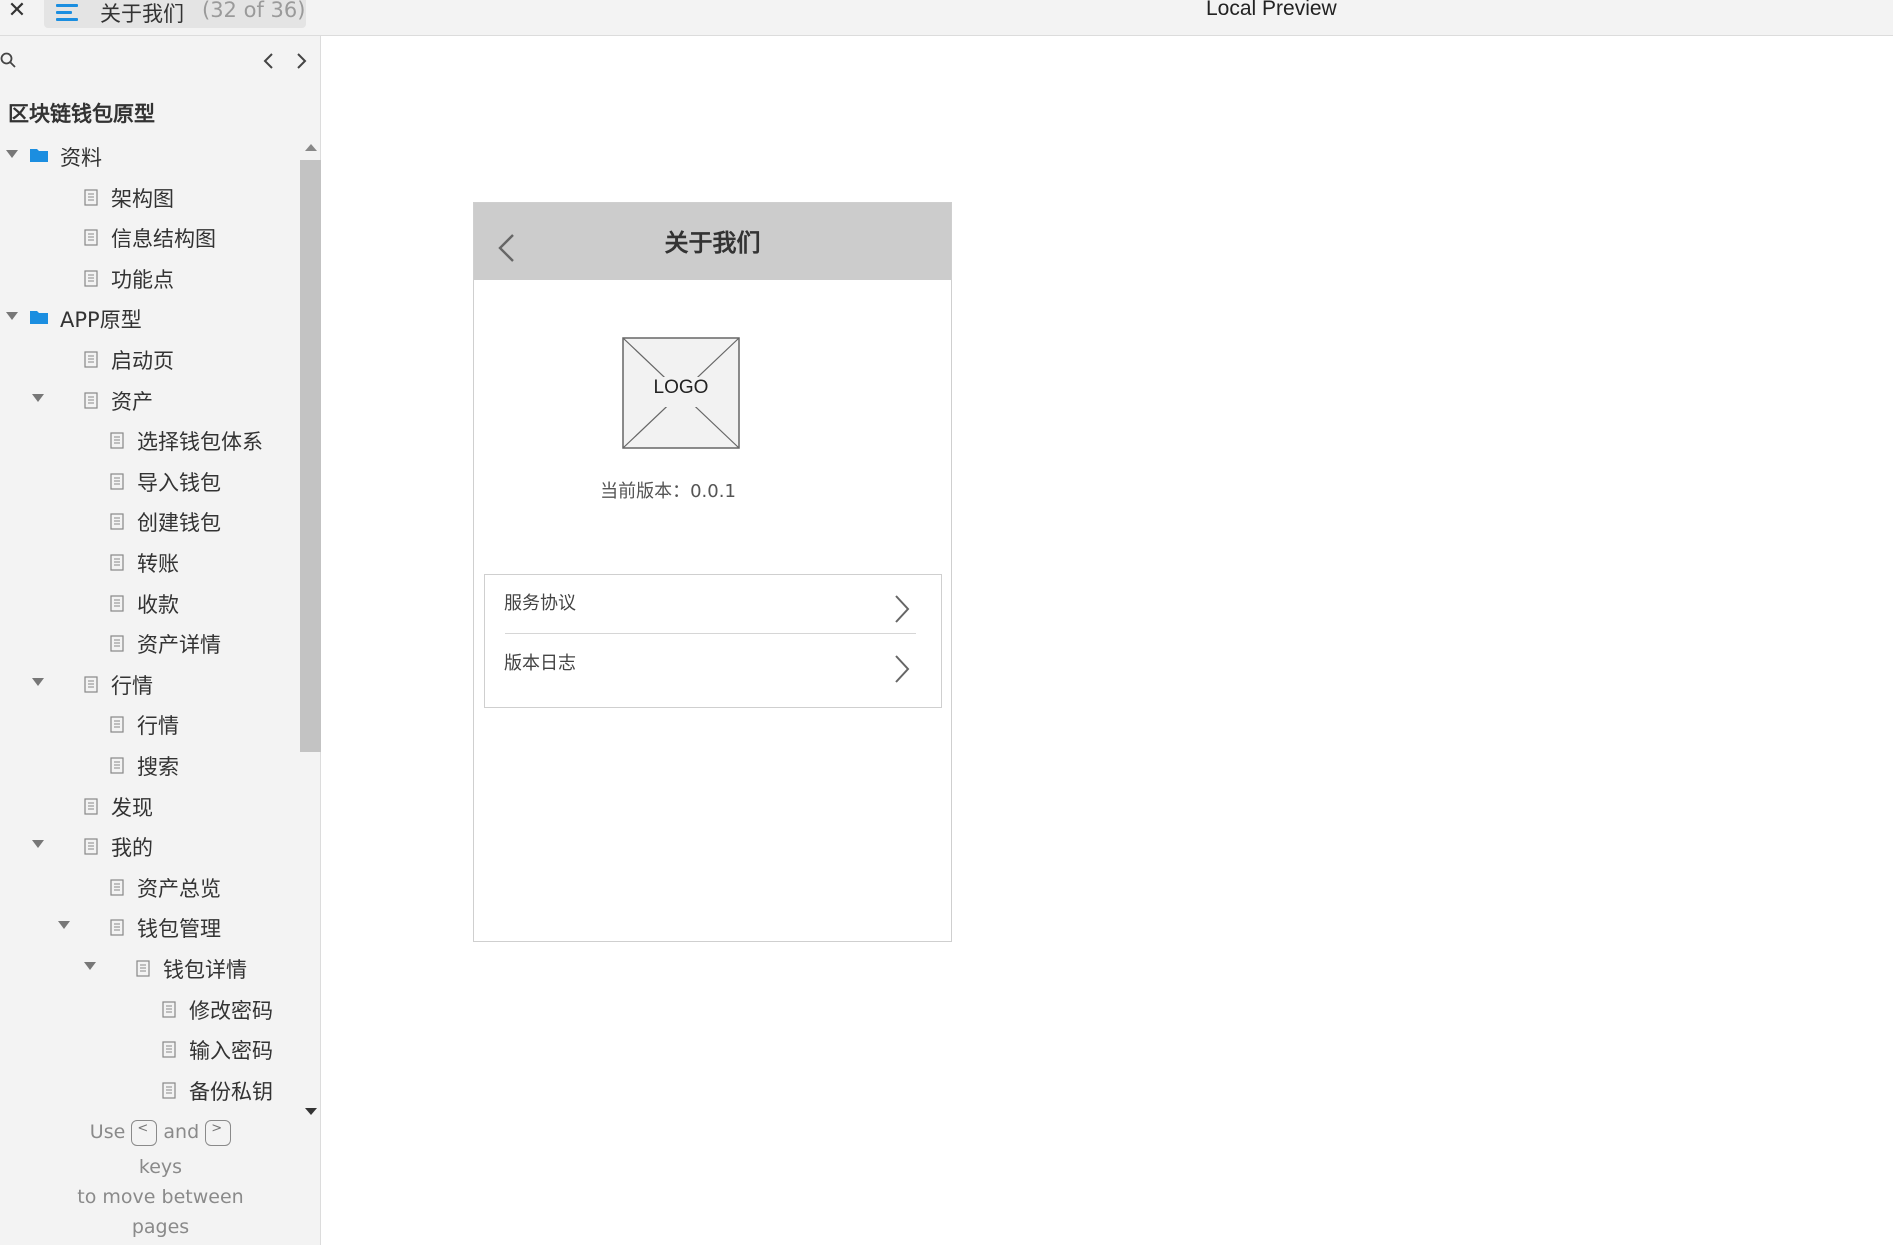 The height and width of the screenshot is (1245, 1893). Describe the element at coordinates (200, 442) in the screenshot. I see `tree-item-label: 选择钱包体系` at that location.